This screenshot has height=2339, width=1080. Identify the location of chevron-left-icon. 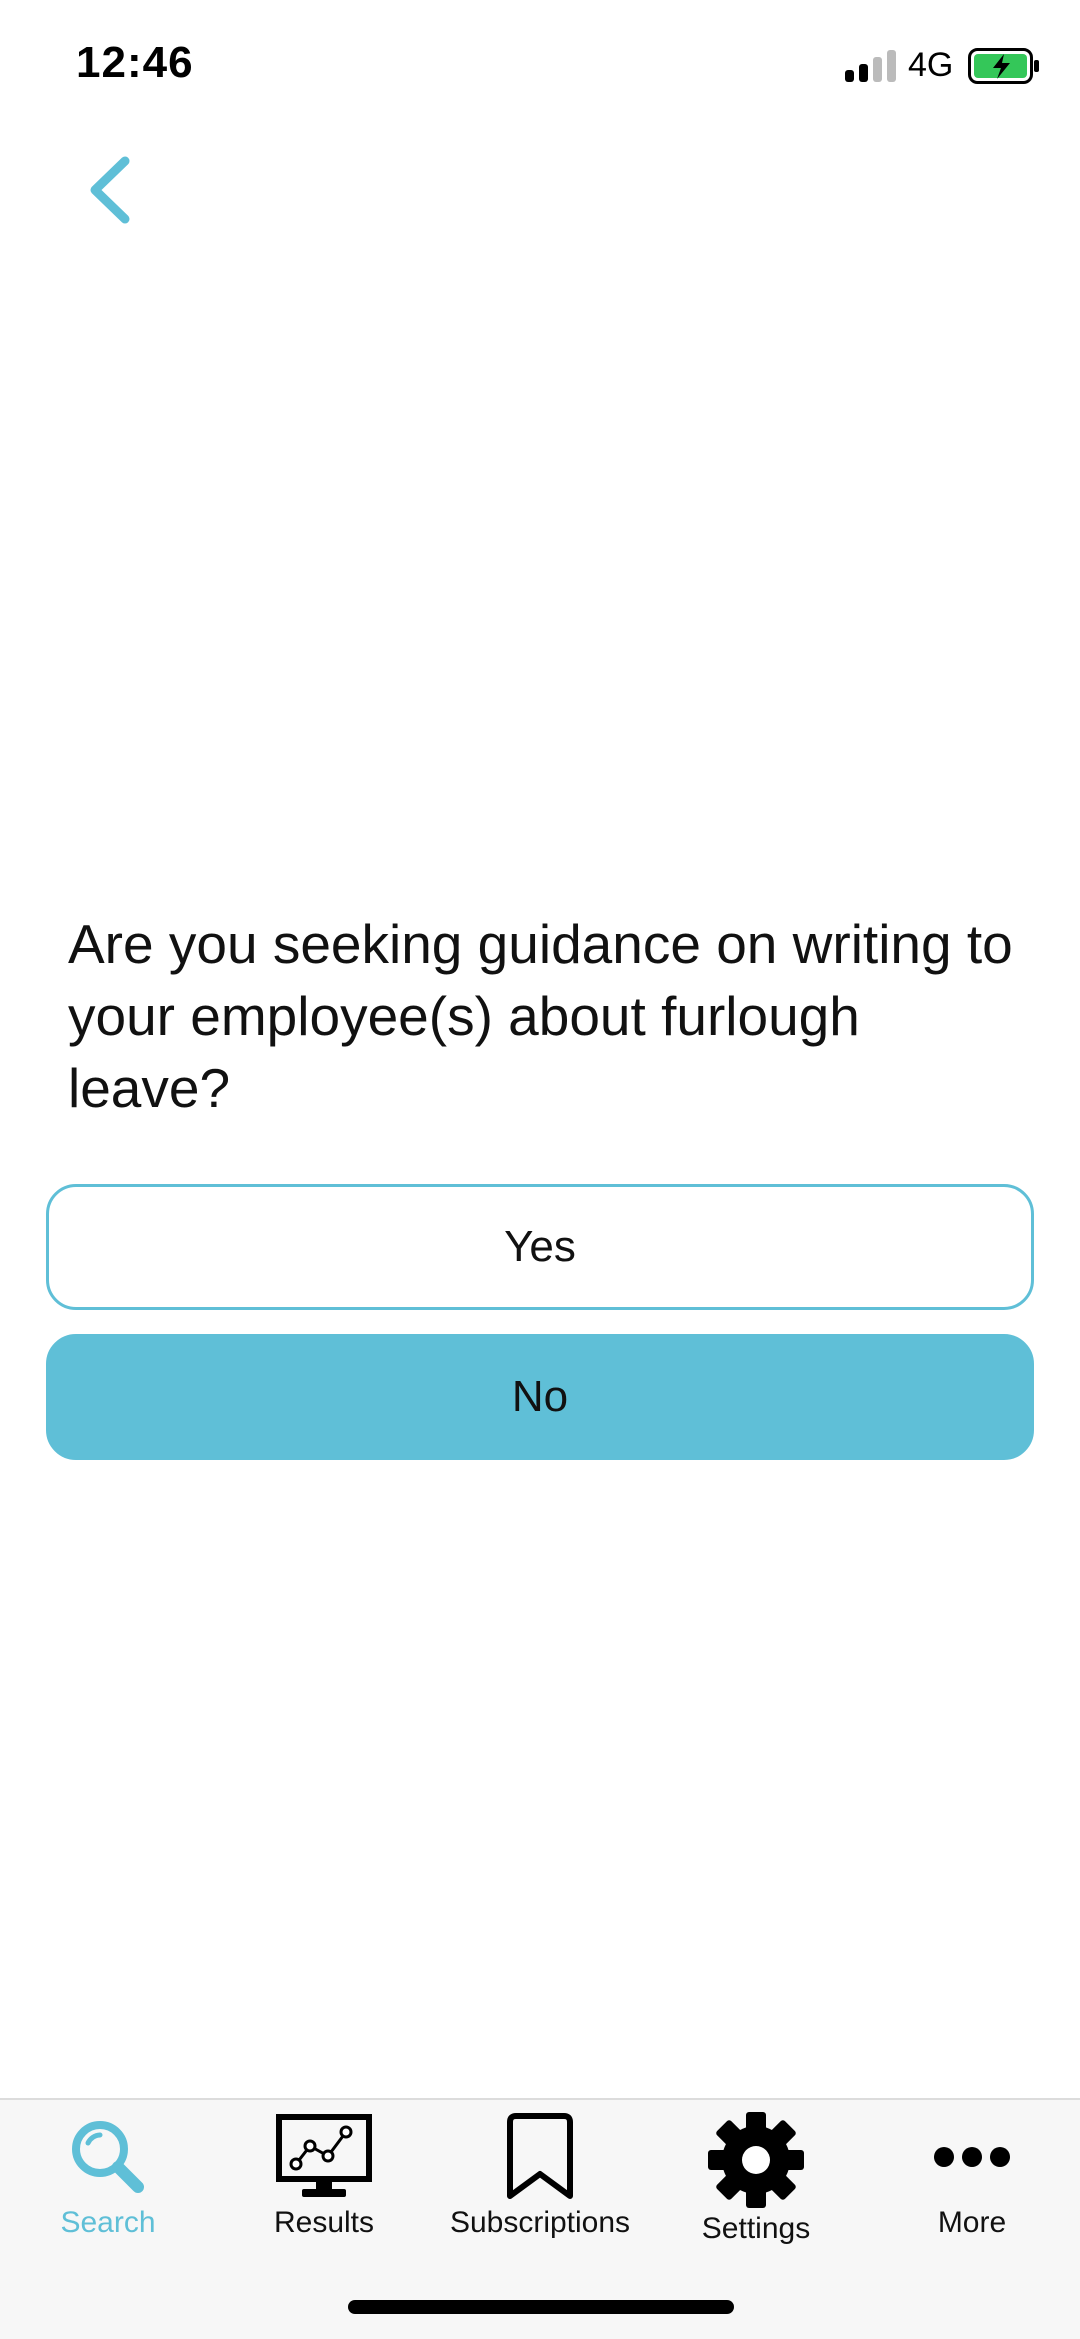
(110, 190).